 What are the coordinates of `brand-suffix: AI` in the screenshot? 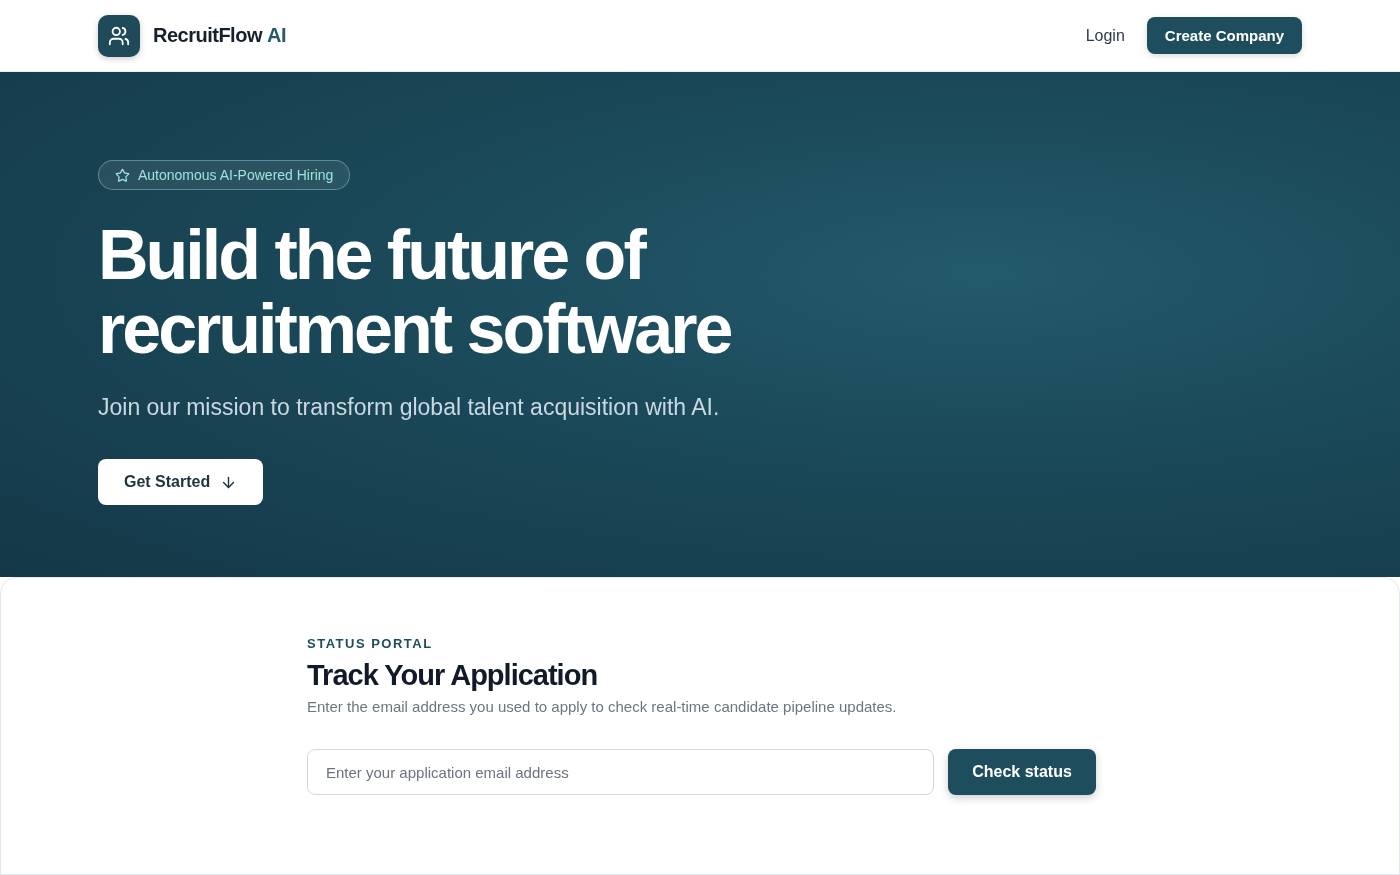 It's located at (276, 35).